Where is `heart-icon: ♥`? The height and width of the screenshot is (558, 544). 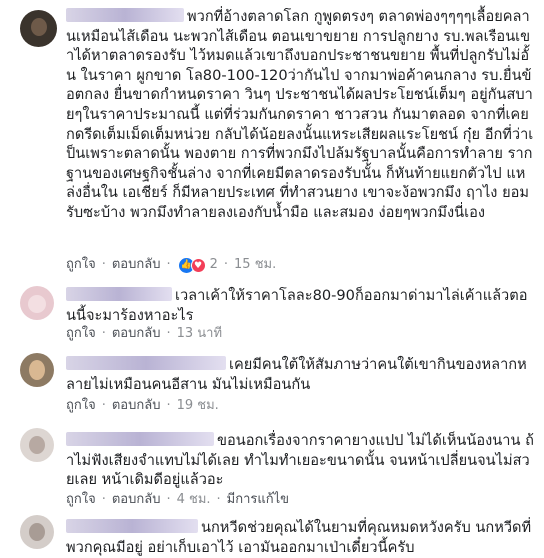
heart-icon: ♥ is located at coordinates (198, 265).